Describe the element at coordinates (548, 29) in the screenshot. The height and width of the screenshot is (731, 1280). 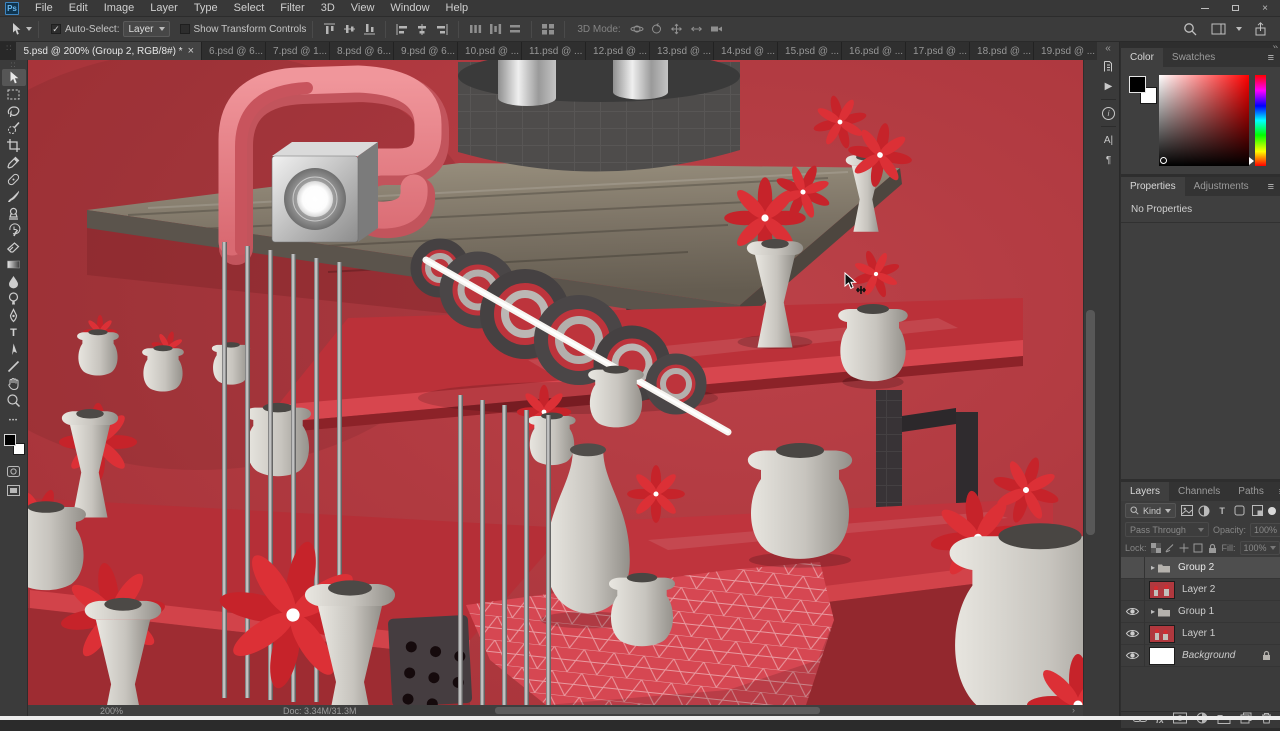
I see `auto-align-layers-button` at that location.